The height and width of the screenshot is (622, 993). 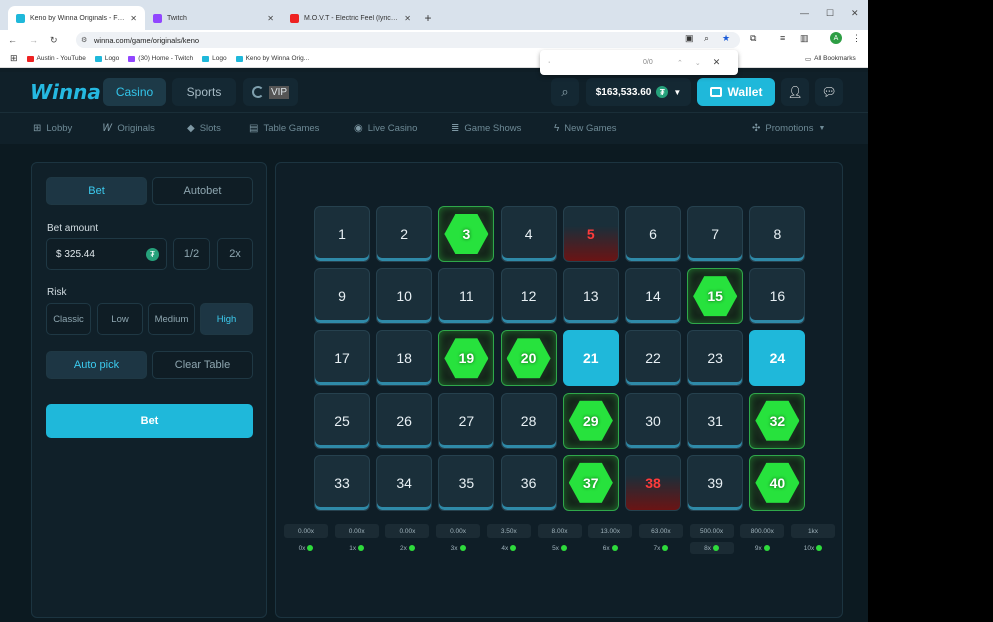 I want to click on find-close-icon: ✕, so click(x=717, y=62).